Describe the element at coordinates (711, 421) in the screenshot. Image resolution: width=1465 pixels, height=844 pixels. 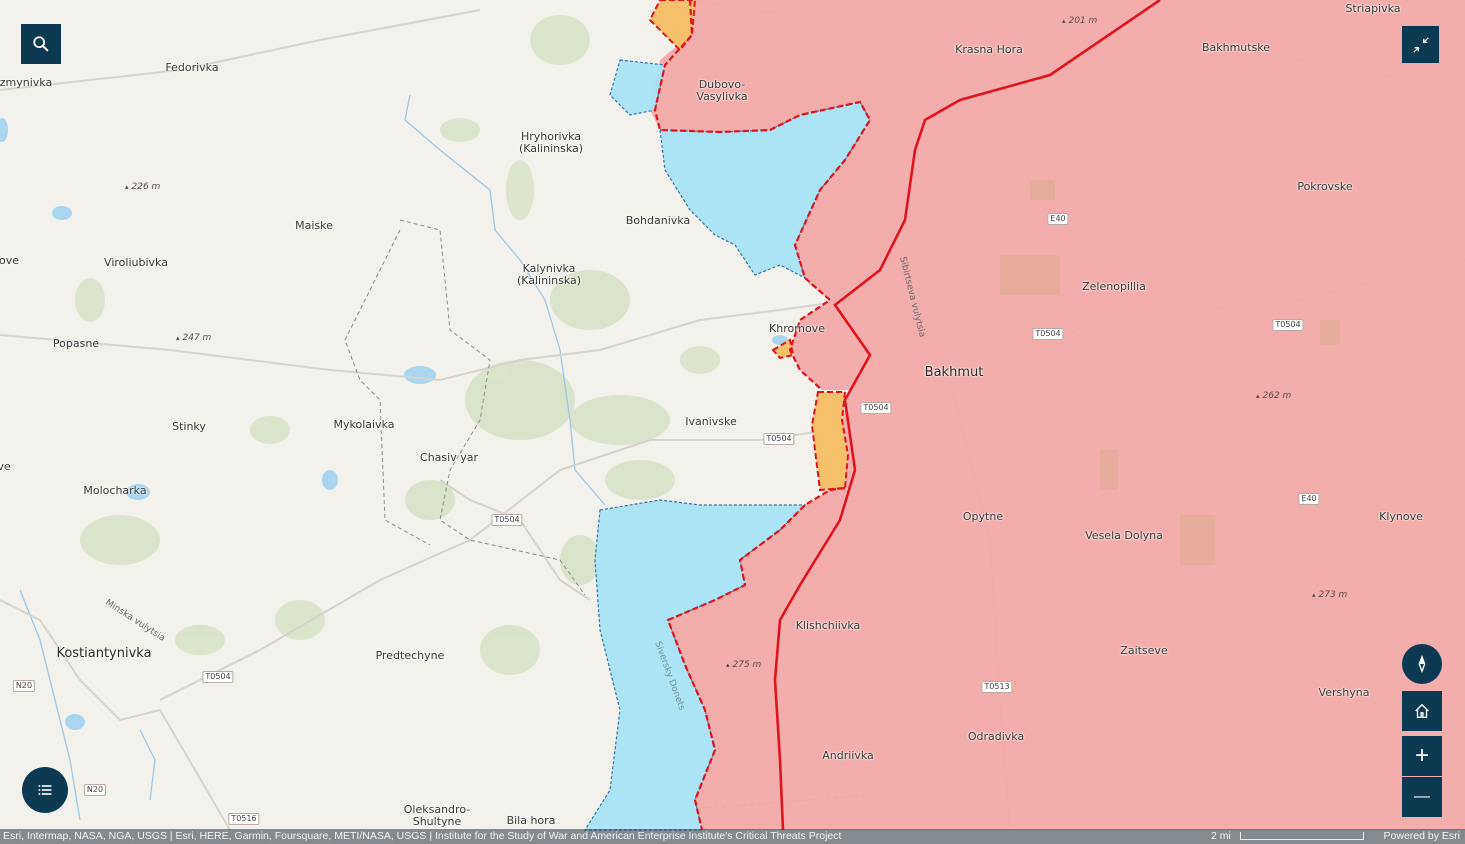
I see `place-label-ivanivske: Ivanivske` at that location.